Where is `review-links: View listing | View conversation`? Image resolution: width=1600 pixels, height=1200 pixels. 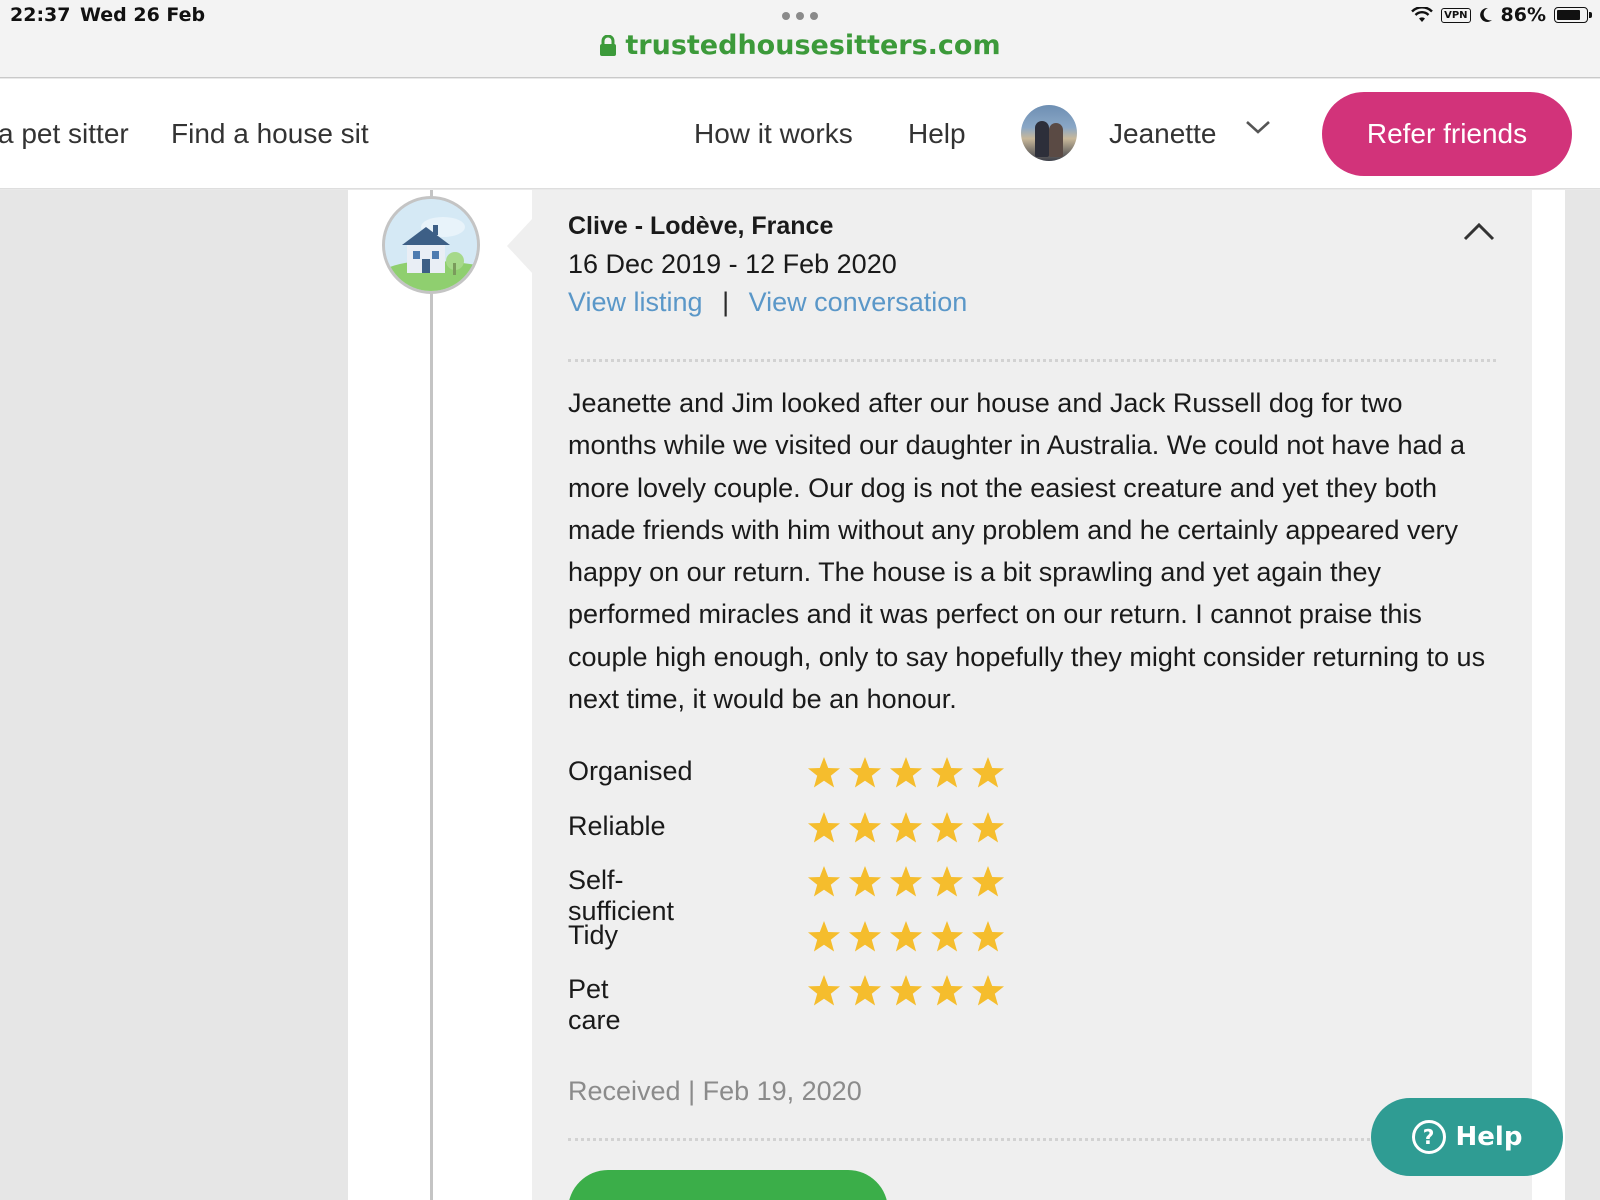
review-links: View listing | View conversation is located at coordinates (767, 302).